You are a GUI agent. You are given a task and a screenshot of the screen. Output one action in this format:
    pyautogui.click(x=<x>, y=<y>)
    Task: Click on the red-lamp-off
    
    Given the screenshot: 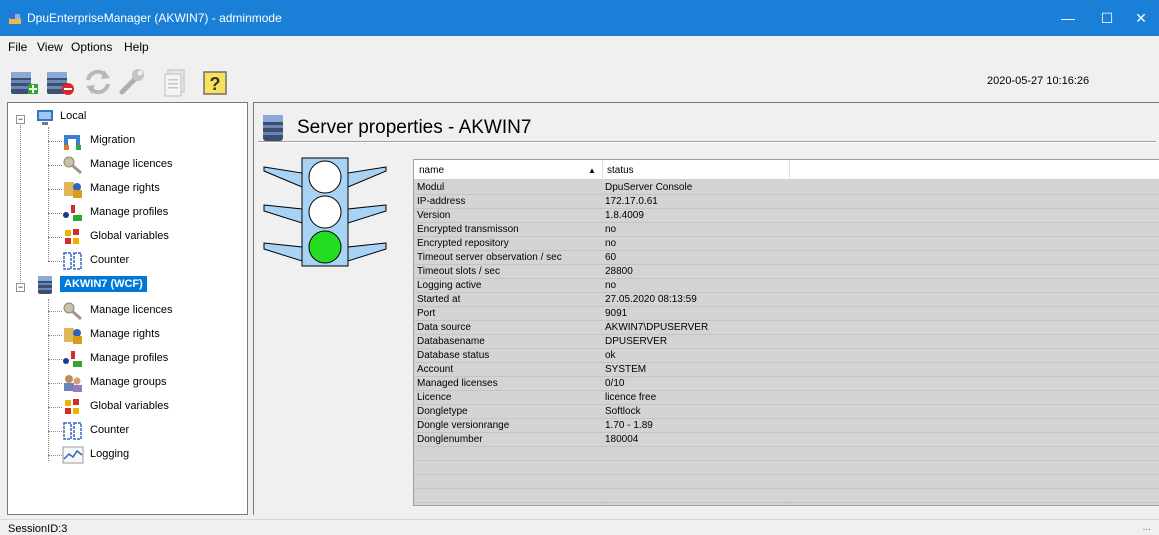 What is the action you would take?
    pyautogui.click(x=325, y=177)
    